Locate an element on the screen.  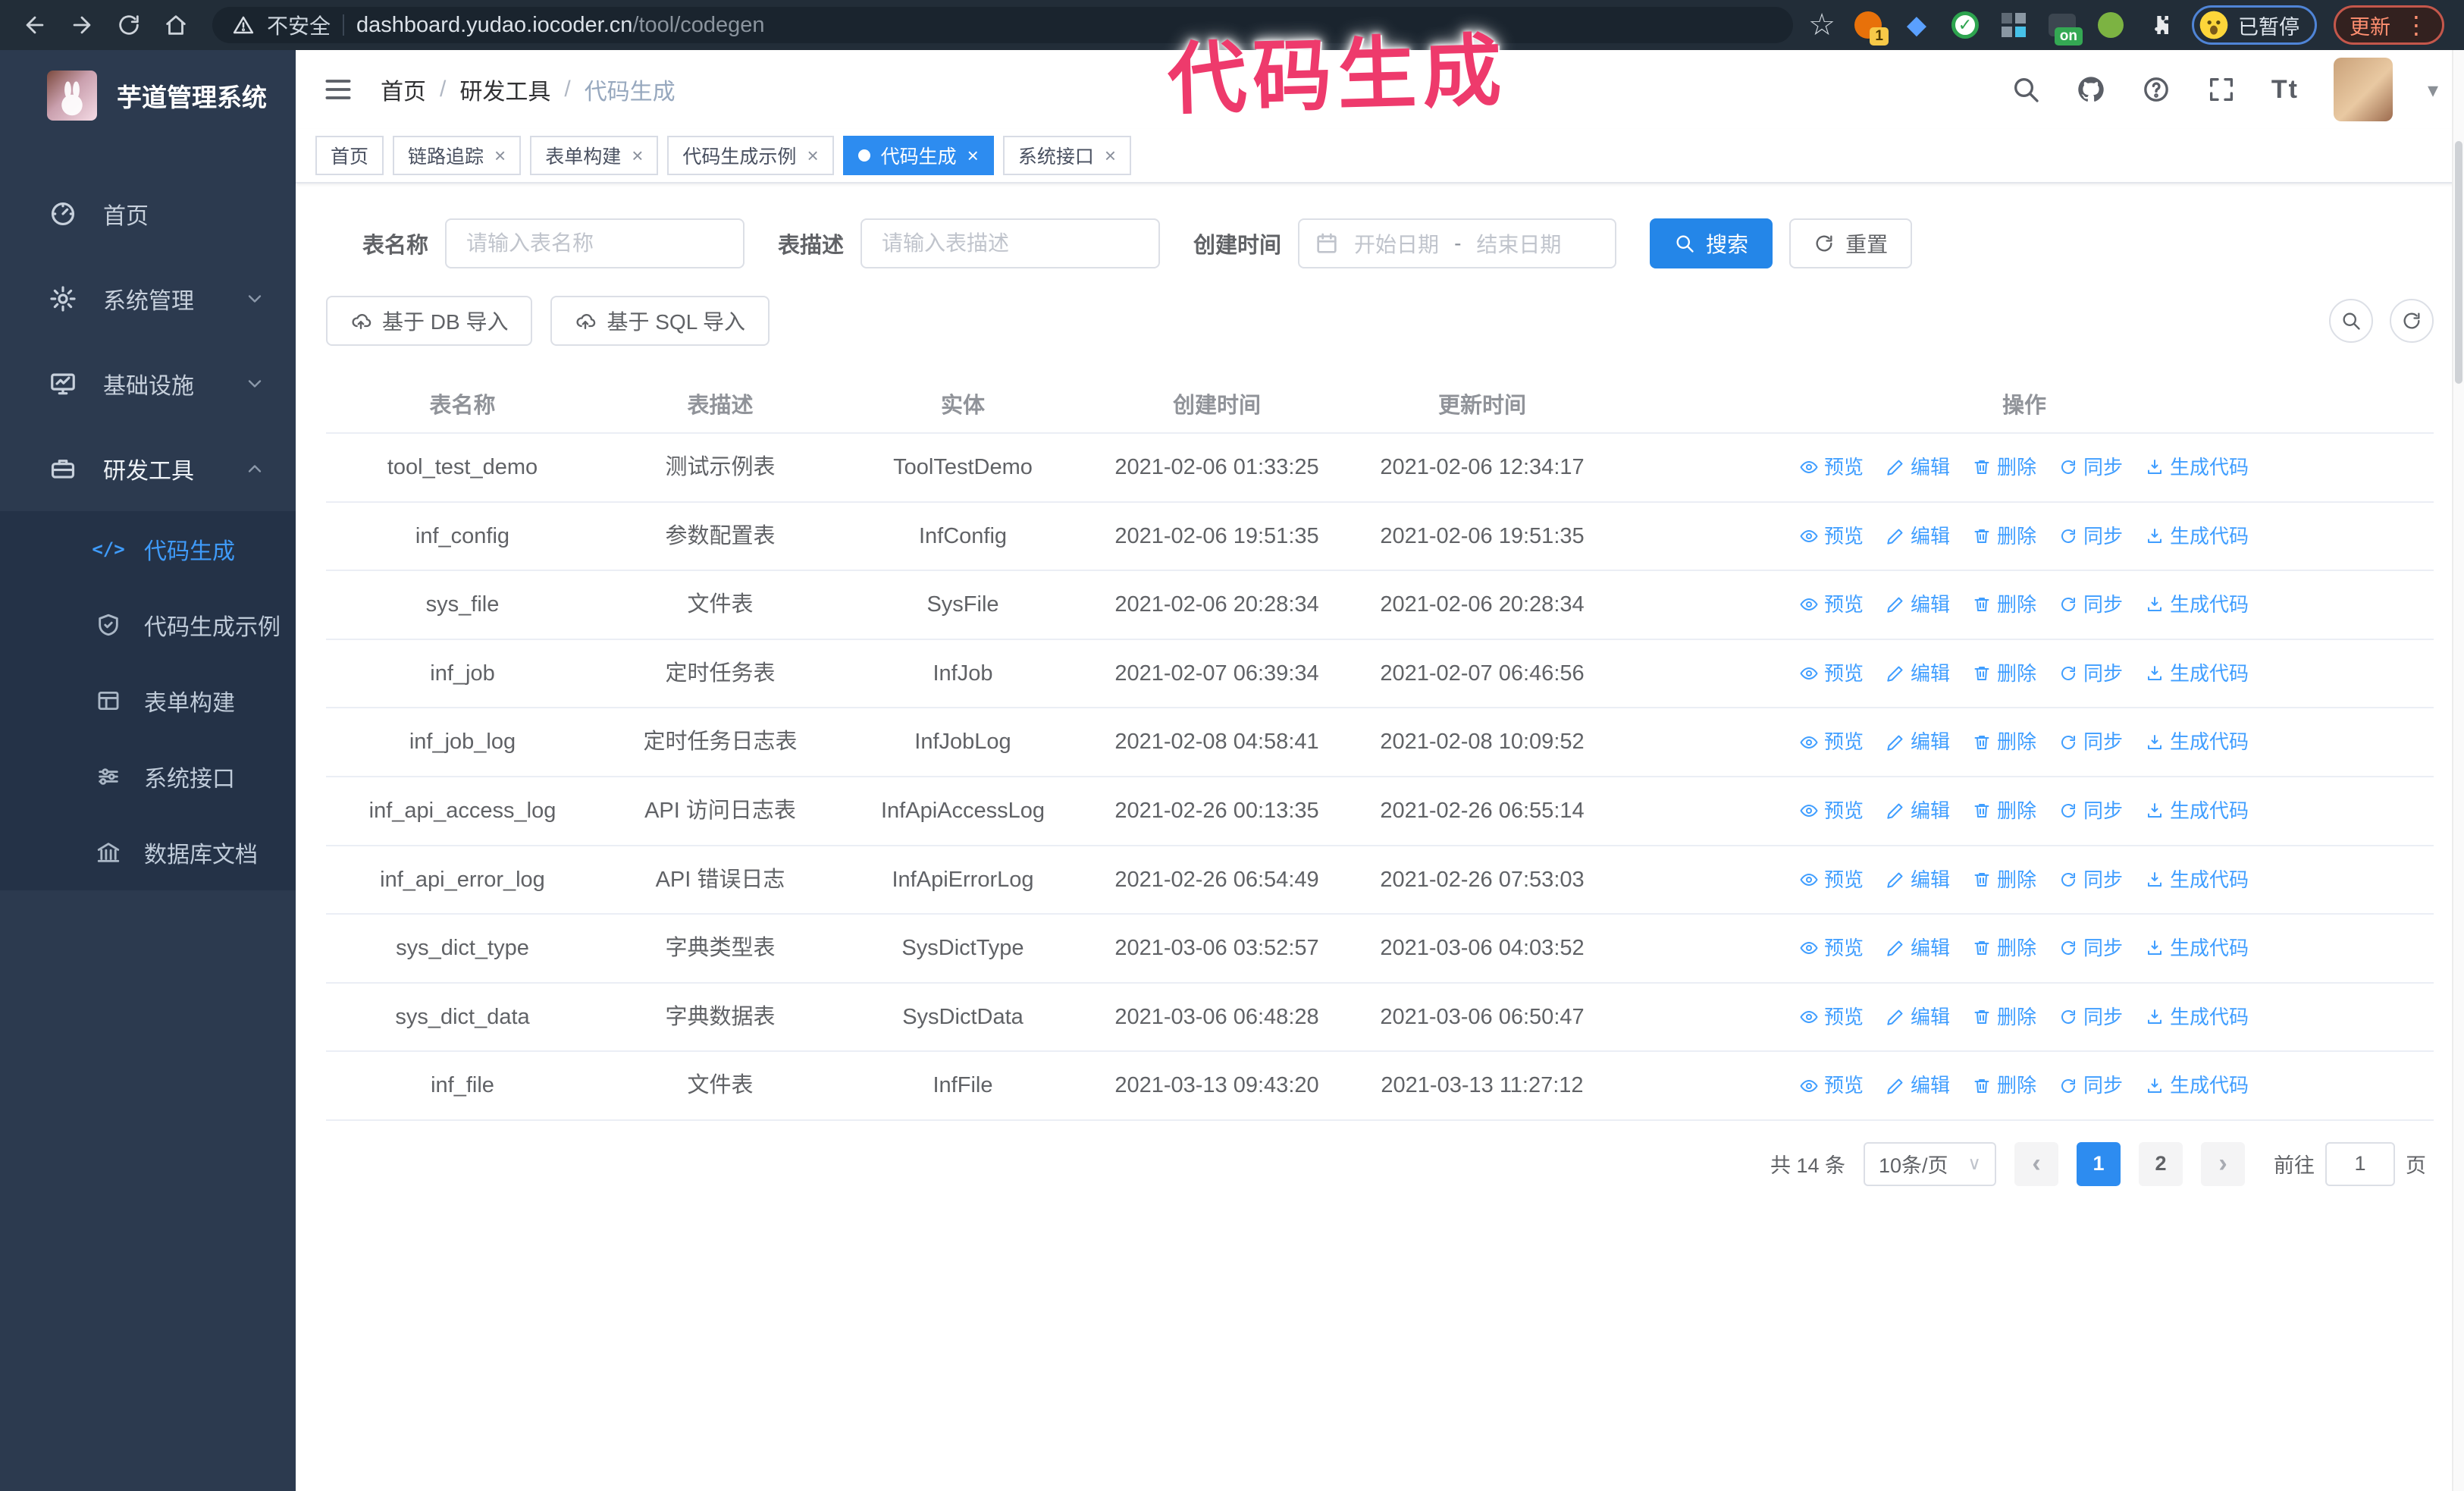
tab-codegen-example: 代码生成示例 × is located at coordinates (750, 155).